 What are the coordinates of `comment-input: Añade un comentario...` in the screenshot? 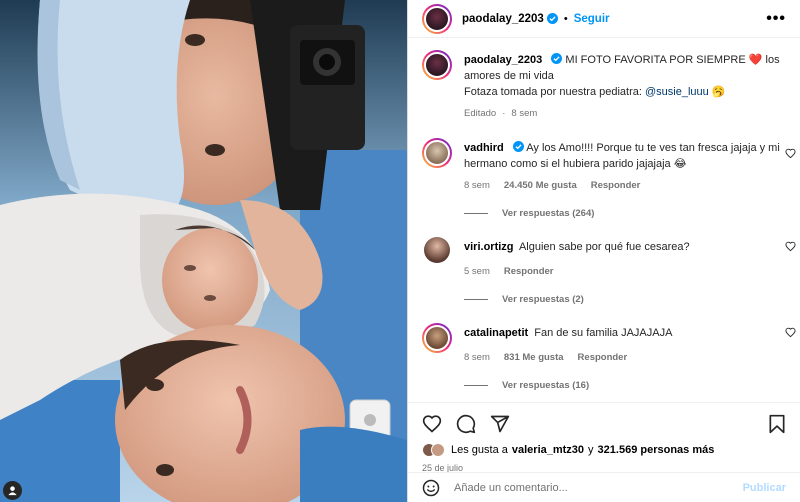 It's located at (598, 488).